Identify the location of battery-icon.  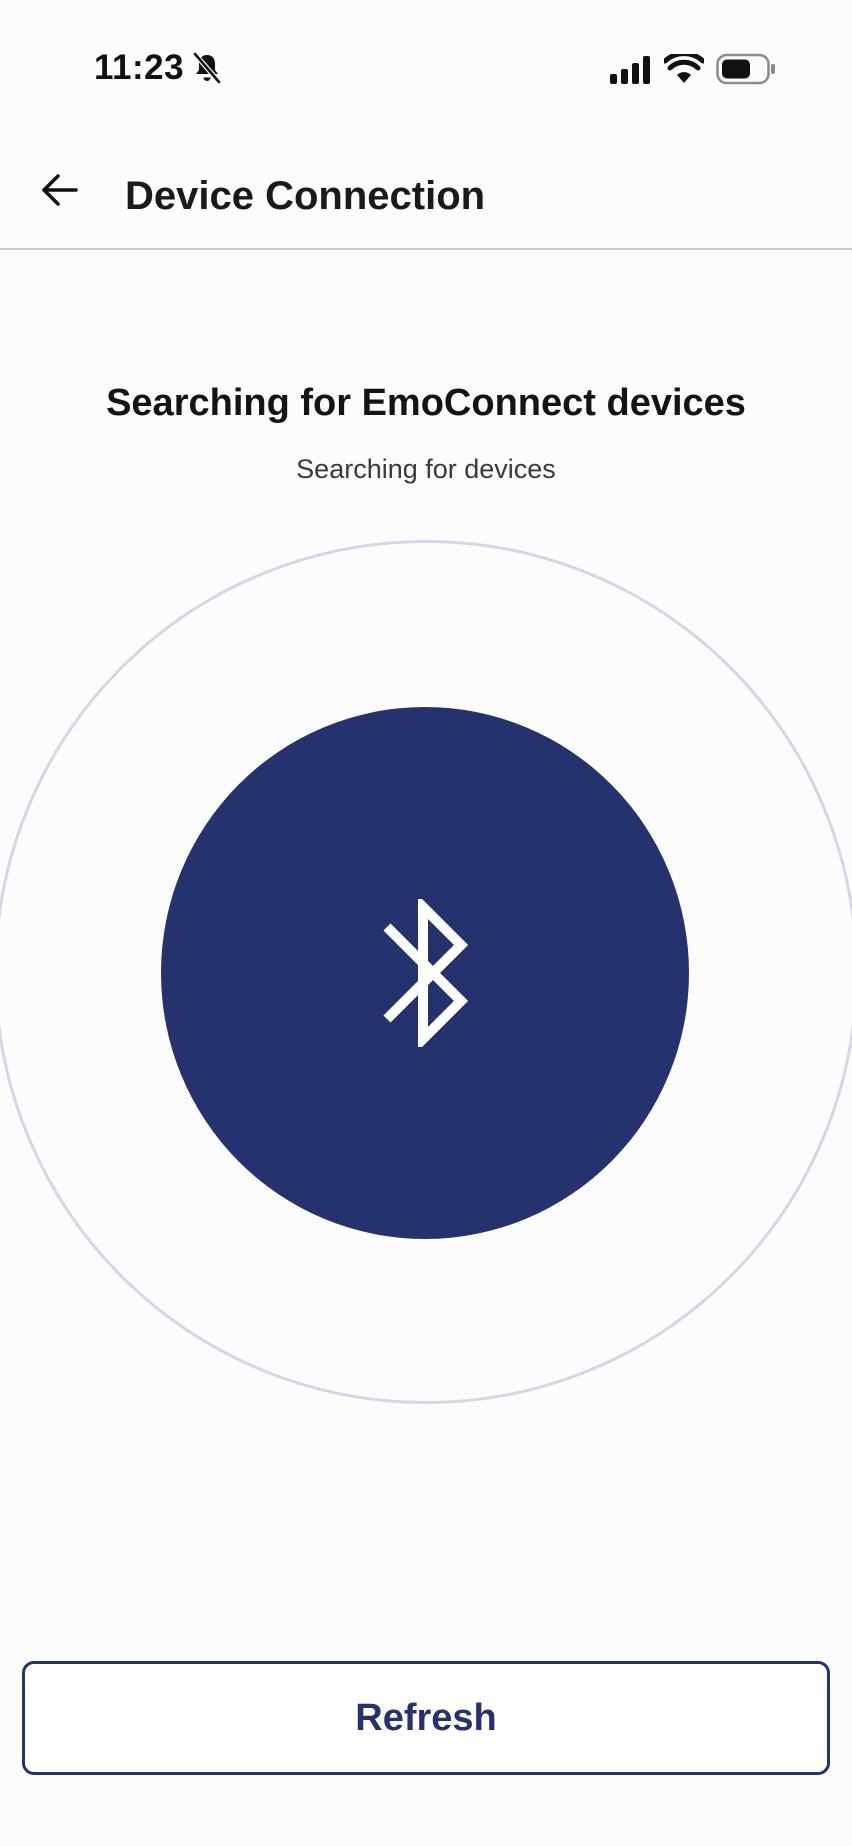
(745, 69).